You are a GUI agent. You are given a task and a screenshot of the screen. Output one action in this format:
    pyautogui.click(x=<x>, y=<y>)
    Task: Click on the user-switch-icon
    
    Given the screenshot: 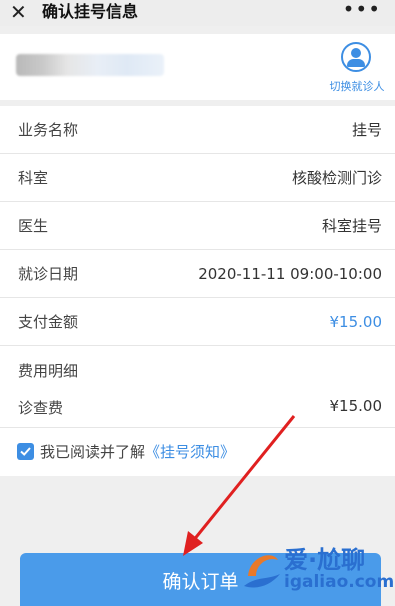 What is the action you would take?
    pyautogui.click(x=356, y=57)
    